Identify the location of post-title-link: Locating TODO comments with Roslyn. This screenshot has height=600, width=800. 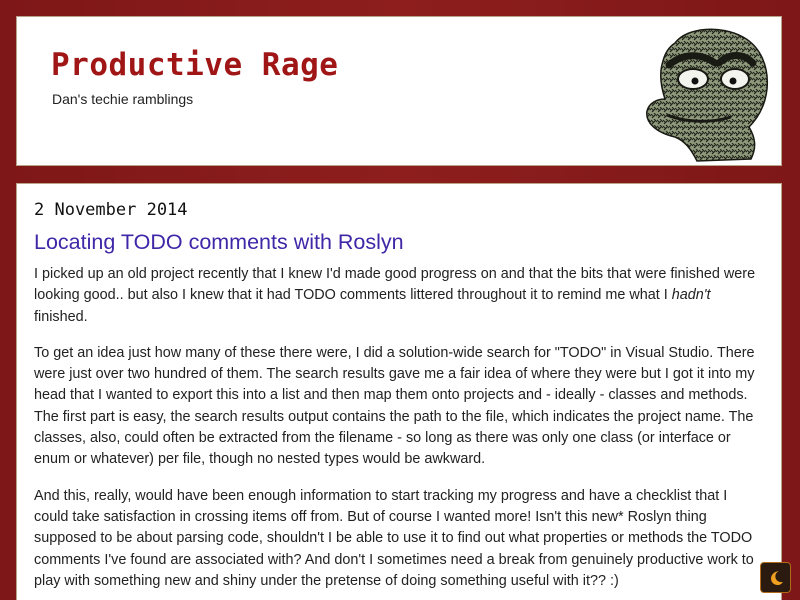
(219, 242).